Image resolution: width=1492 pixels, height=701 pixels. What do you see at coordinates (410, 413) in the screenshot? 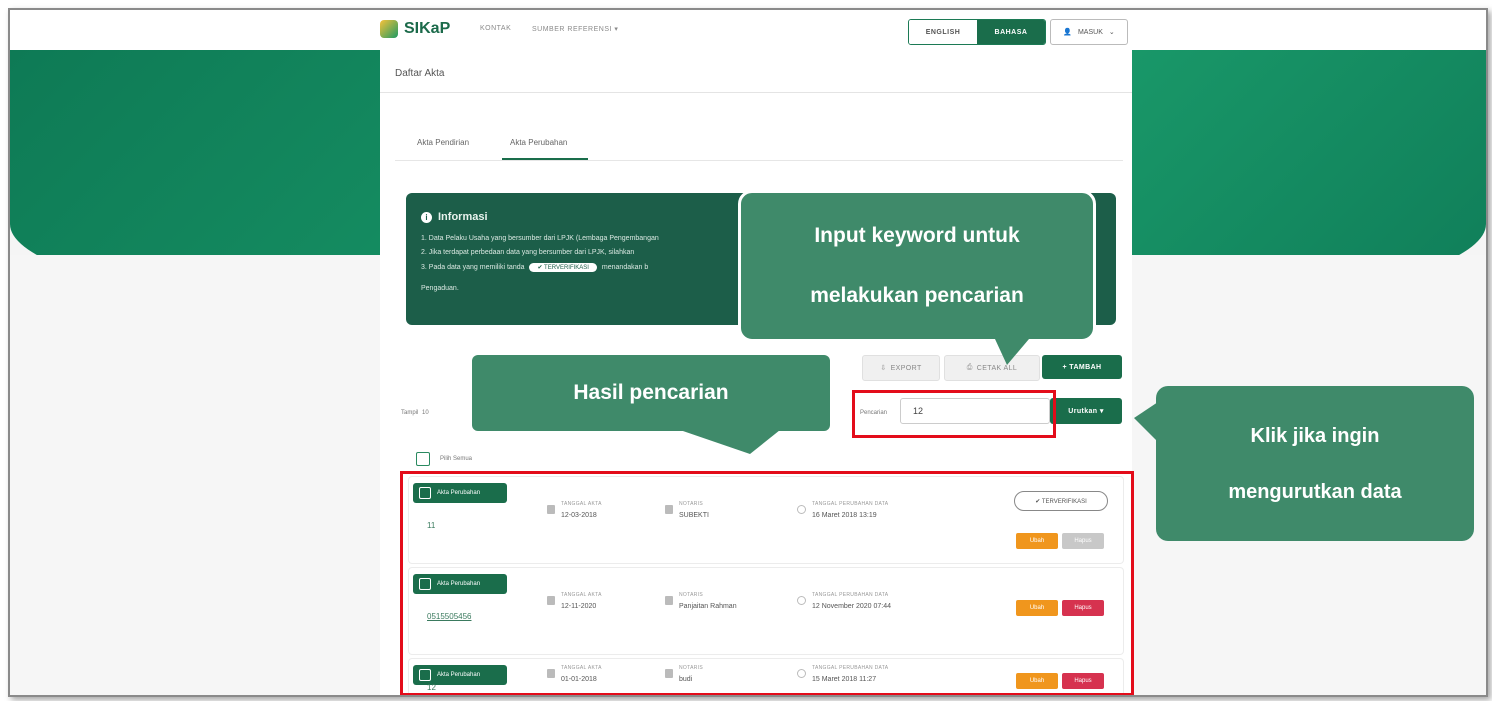
I see `show-entries-label: Tampil` at bounding box center [410, 413].